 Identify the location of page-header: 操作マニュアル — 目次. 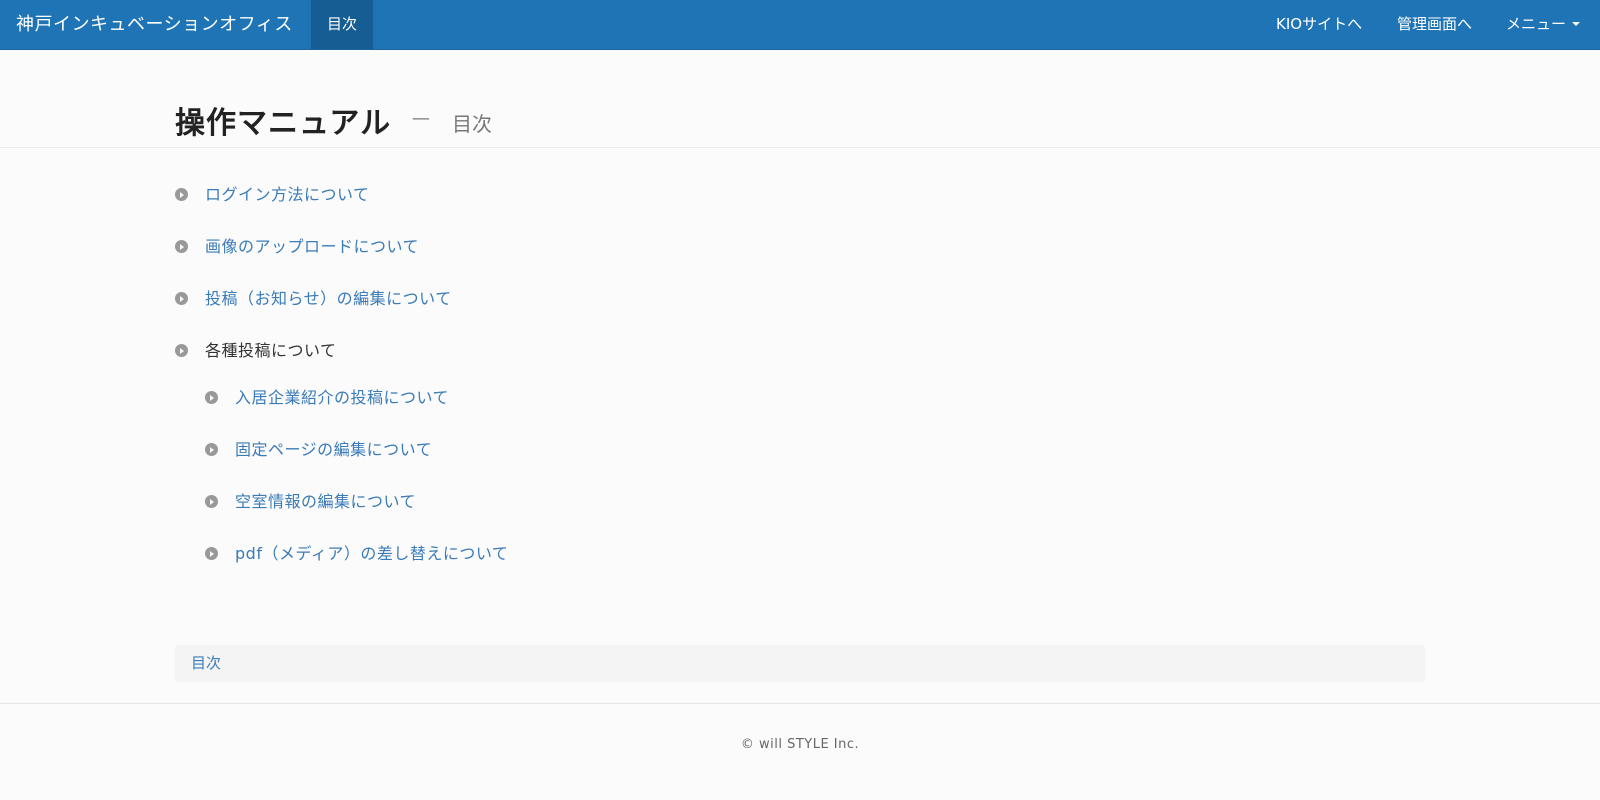
(800, 99).